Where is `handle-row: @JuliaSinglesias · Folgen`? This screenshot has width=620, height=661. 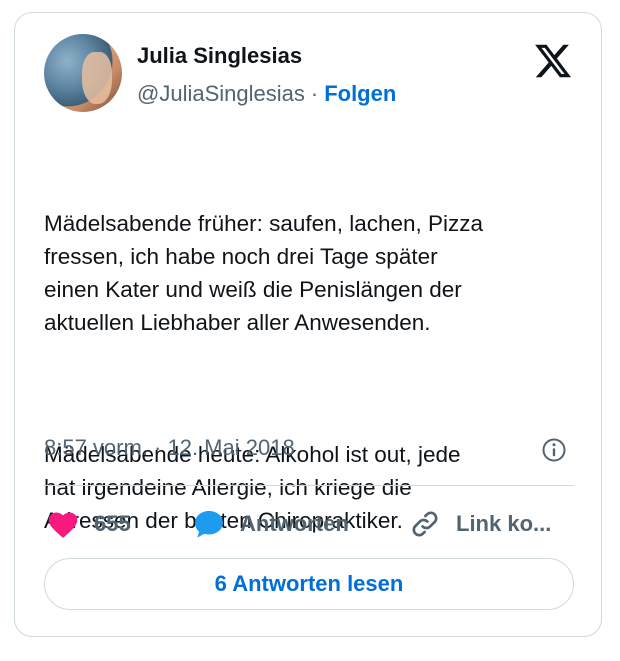 handle-row: @JuliaSinglesias · Folgen is located at coordinates (266, 94).